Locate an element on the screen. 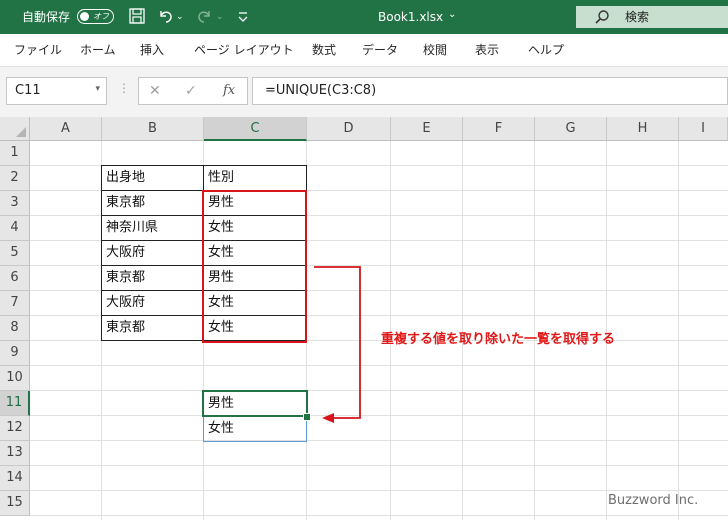 Image resolution: width=728 pixels, height=520 pixels. cell-b7: 大阪府 is located at coordinates (152, 302).